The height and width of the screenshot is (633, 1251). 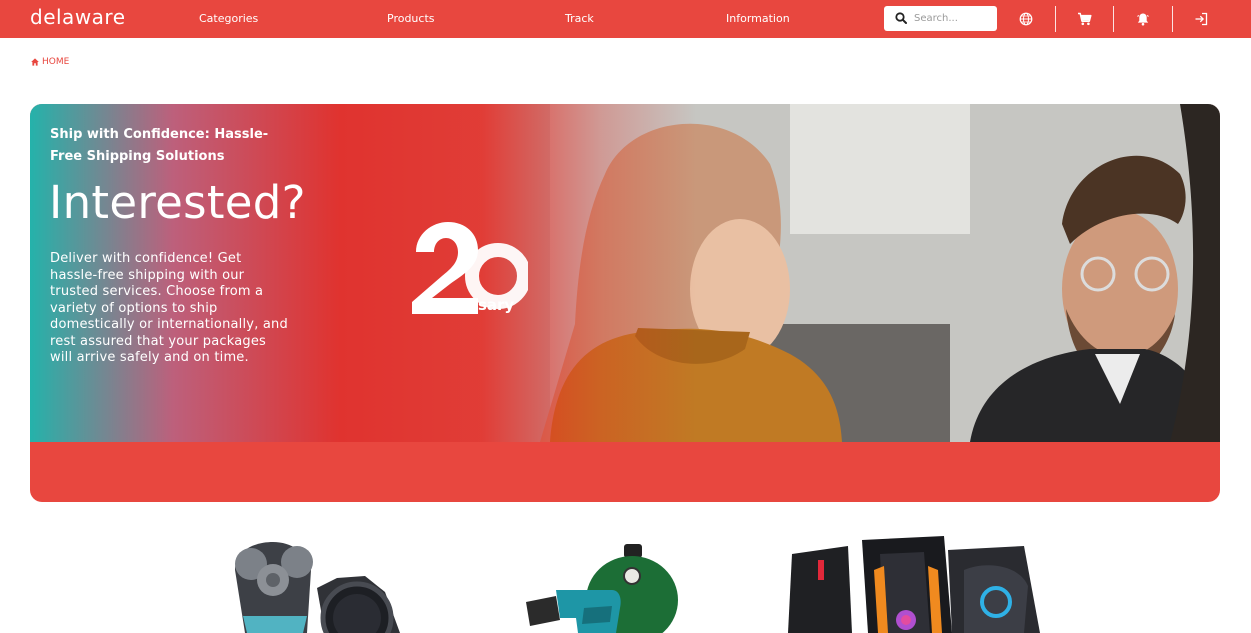 What do you see at coordinates (917, 581) in the screenshot?
I see `gaming-pc-towers-image` at bounding box center [917, 581].